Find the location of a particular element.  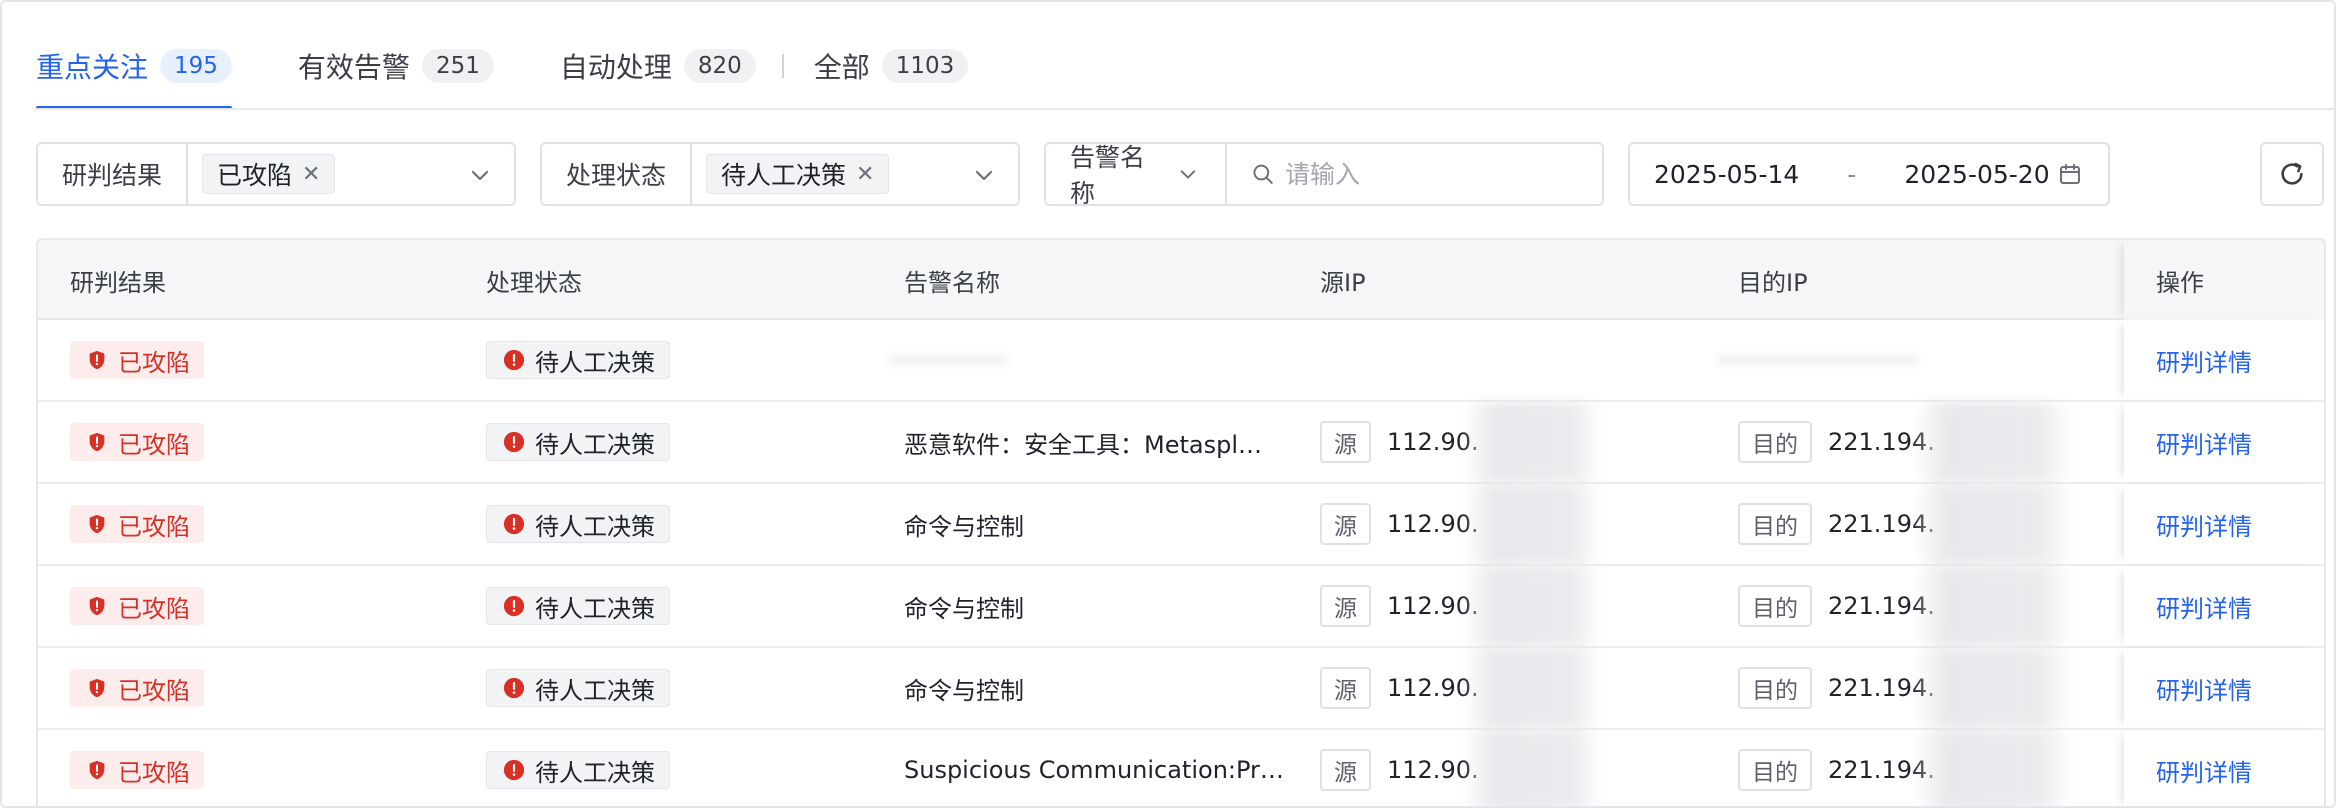

tab-label: 自动处理 is located at coordinates (615, 67).